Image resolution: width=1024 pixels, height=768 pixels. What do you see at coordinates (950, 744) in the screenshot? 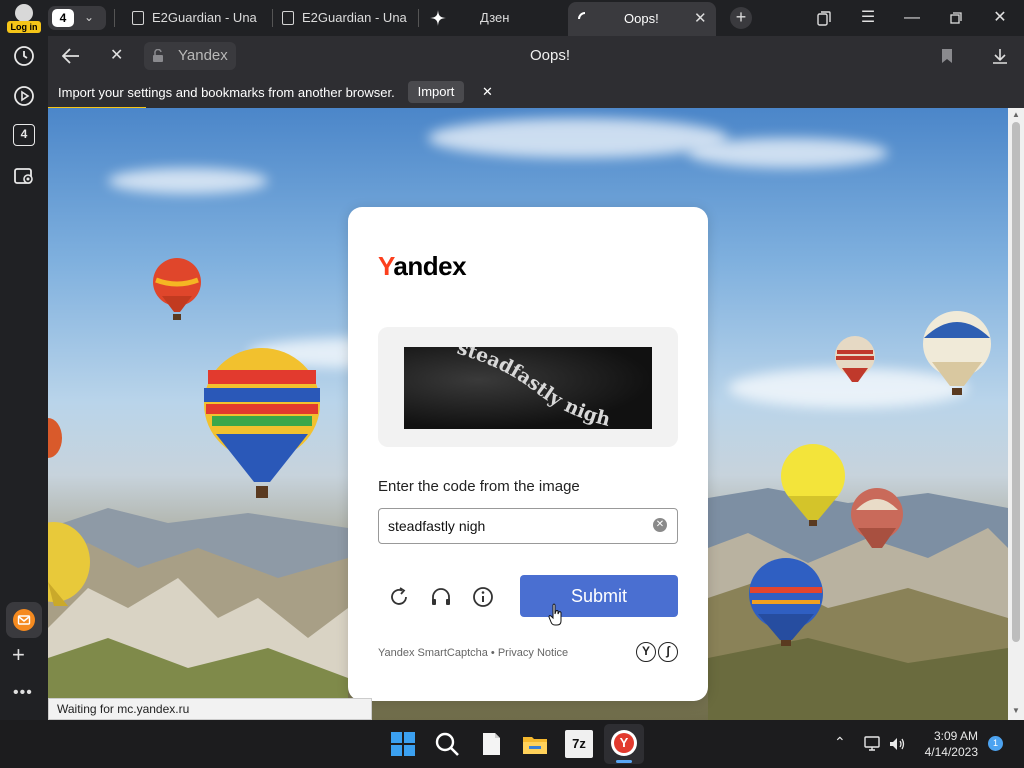
I see `clock: 3:09 AM 4/14/2023` at bounding box center [950, 744].